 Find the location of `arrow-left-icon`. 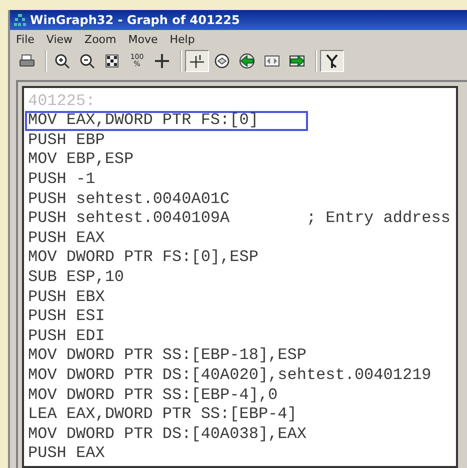

arrow-left-icon is located at coordinates (247, 61).